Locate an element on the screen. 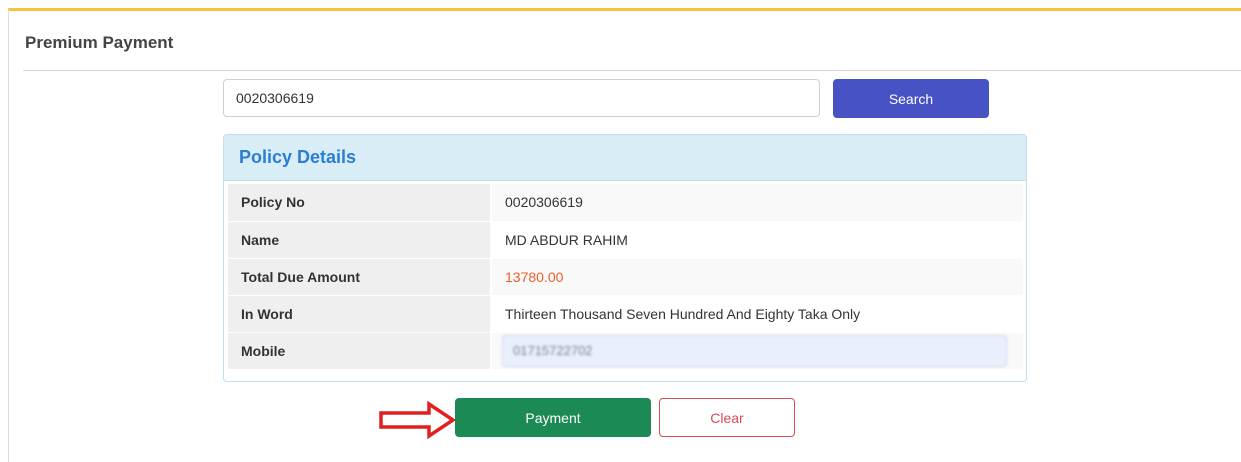 Image resolution: width=1241 pixels, height=462 pixels. policy-search-input is located at coordinates (521, 98).